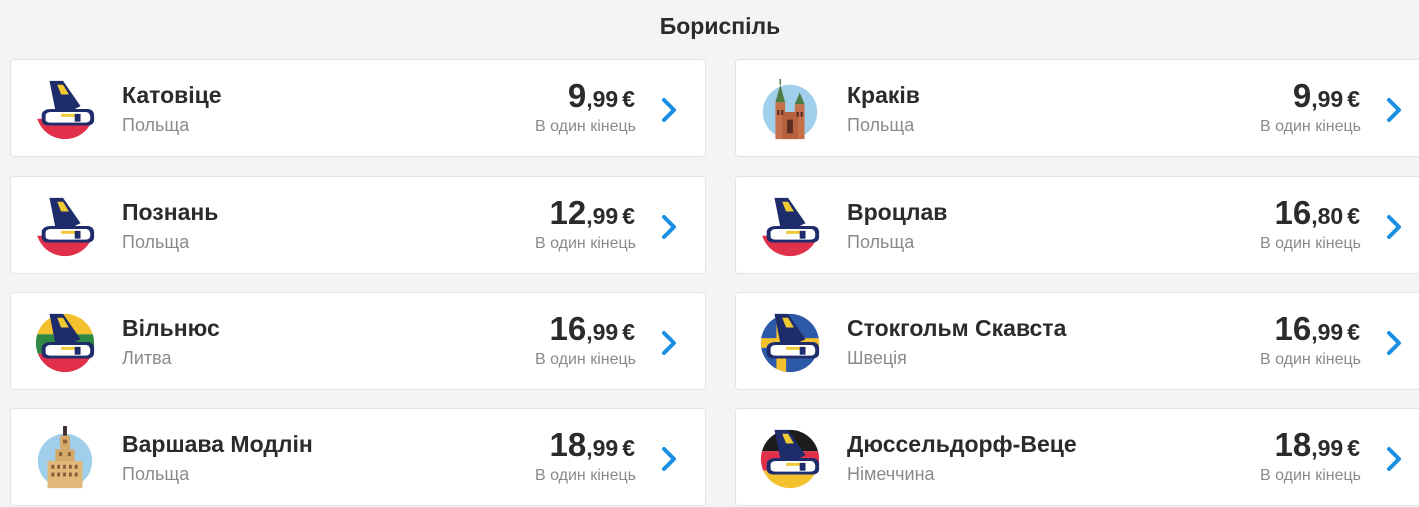 The width and height of the screenshot is (1419, 507). Describe the element at coordinates (170, 212) in the screenshot. I see `destination-city: Познань` at that location.